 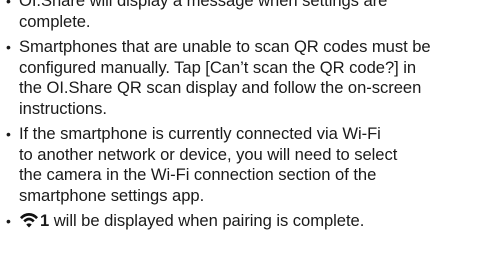 What do you see at coordinates (45, 220) in the screenshot?
I see `wifi-badge-number: 1` at bounding box center [45, 220].